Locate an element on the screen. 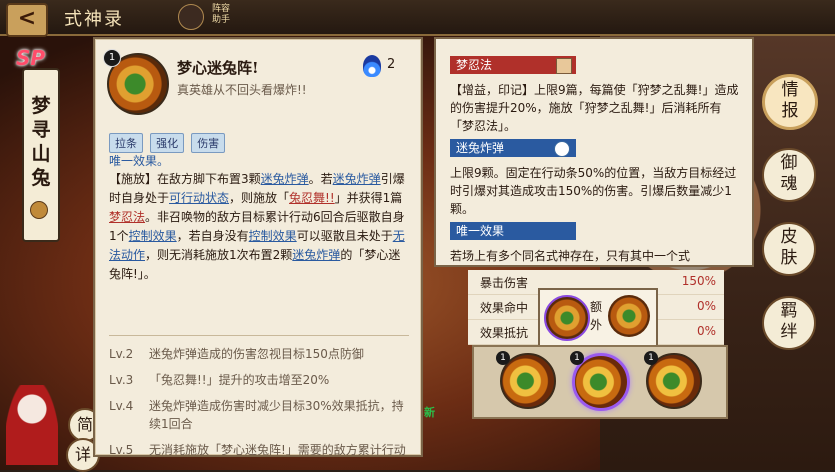 The image size is (835, 472). name-char: 山 is located at coordinates (41, 154).